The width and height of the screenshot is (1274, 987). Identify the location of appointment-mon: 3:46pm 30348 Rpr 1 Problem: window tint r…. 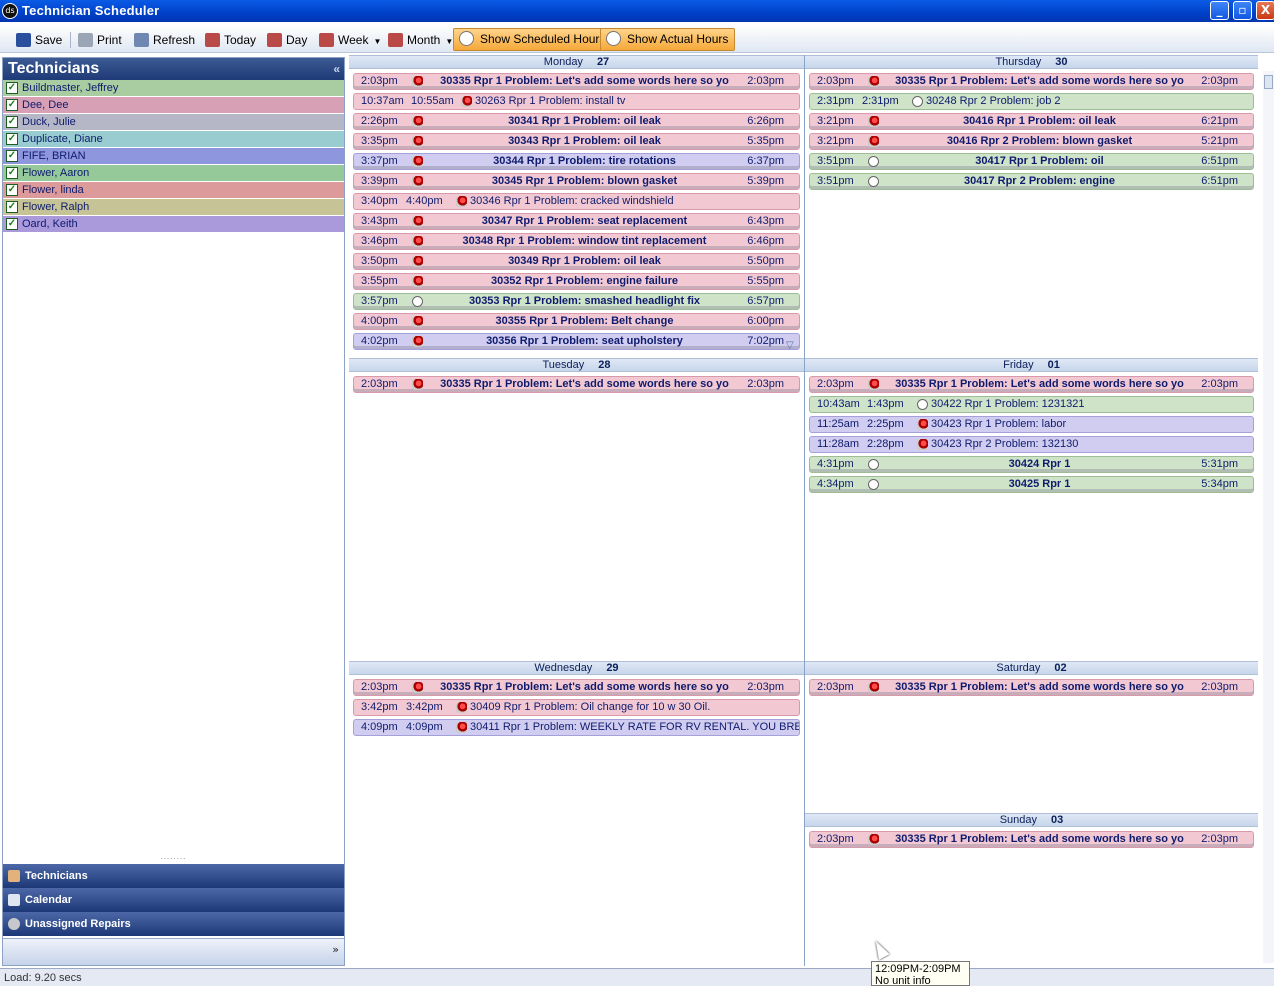
(576, 241).